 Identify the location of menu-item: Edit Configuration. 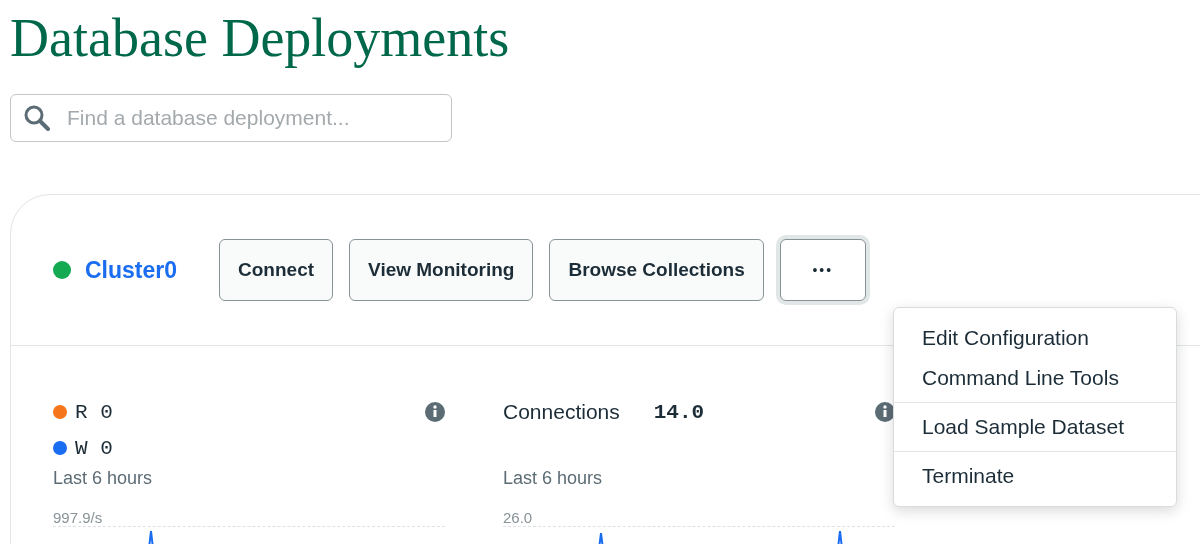
(1035, 338).